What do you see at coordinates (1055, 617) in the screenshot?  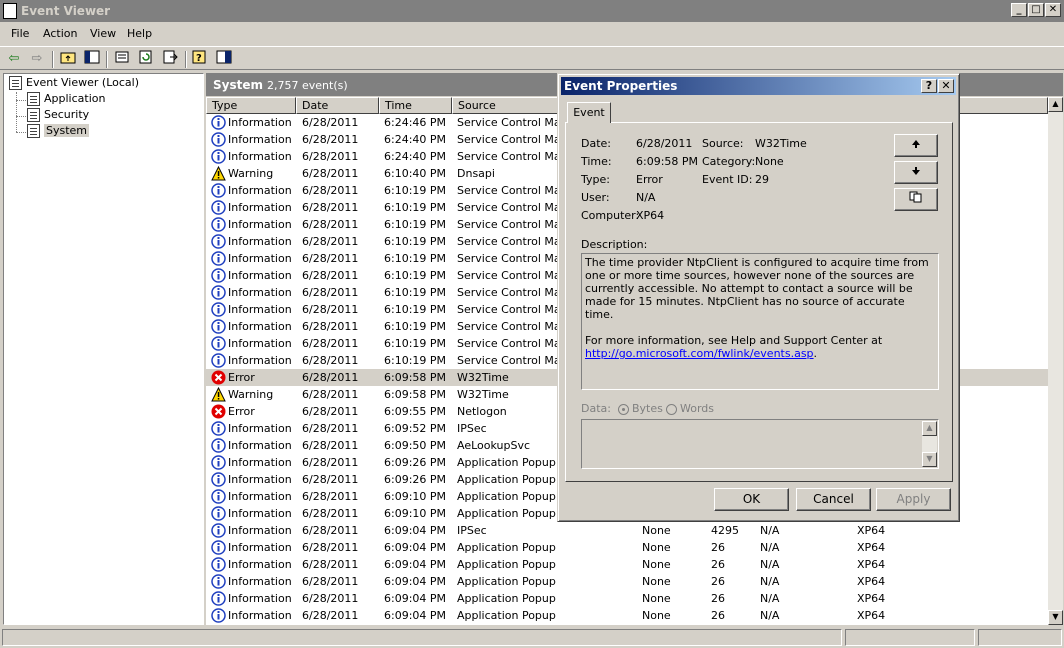 I see `scroll-down-button: ▼` at bounding box center [1055, 617].